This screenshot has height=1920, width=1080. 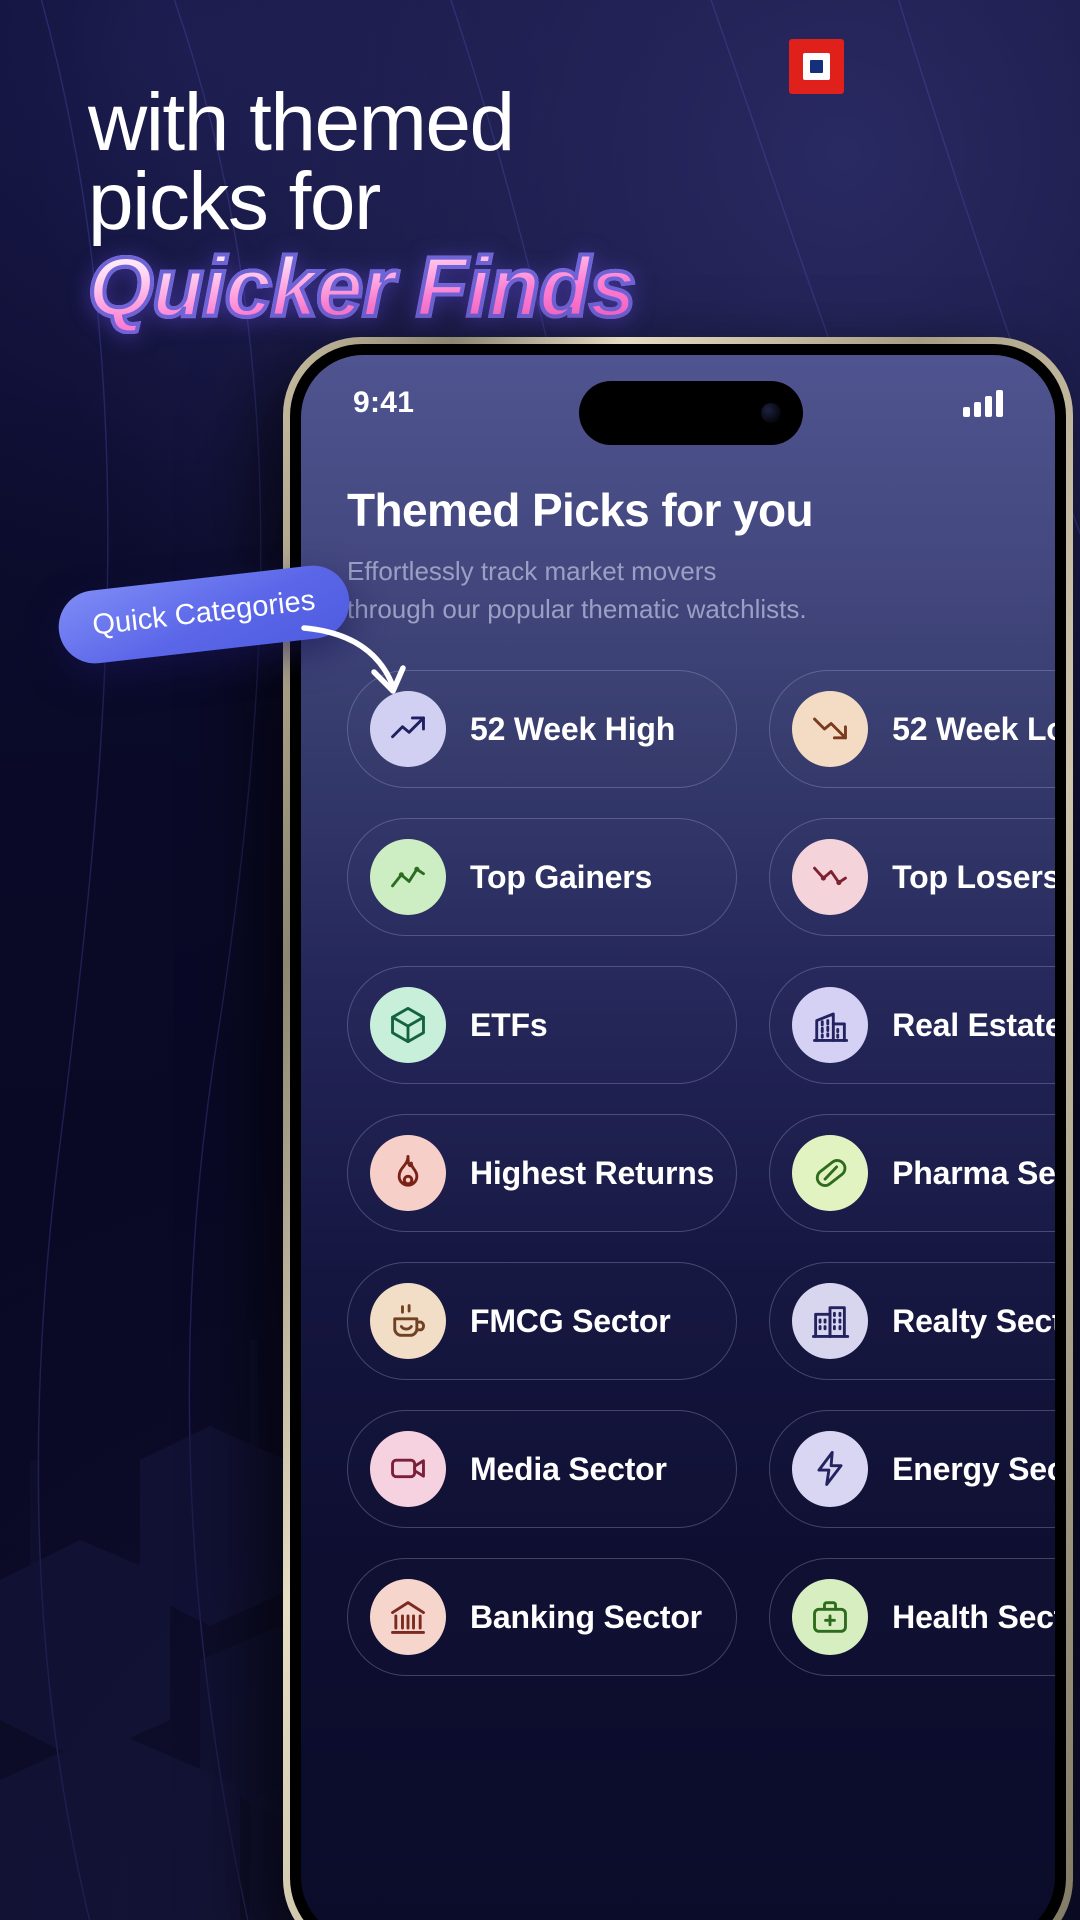 I want to click on category-label: Highest Returns, so click(x=592, y=1172).